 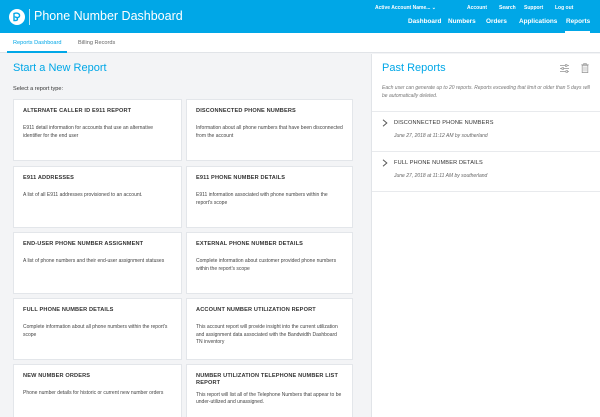 What do you see at coordinates (564, 68) in the screenshot?
I see `filter-sliders-icon` at bounding box center [564, 68].